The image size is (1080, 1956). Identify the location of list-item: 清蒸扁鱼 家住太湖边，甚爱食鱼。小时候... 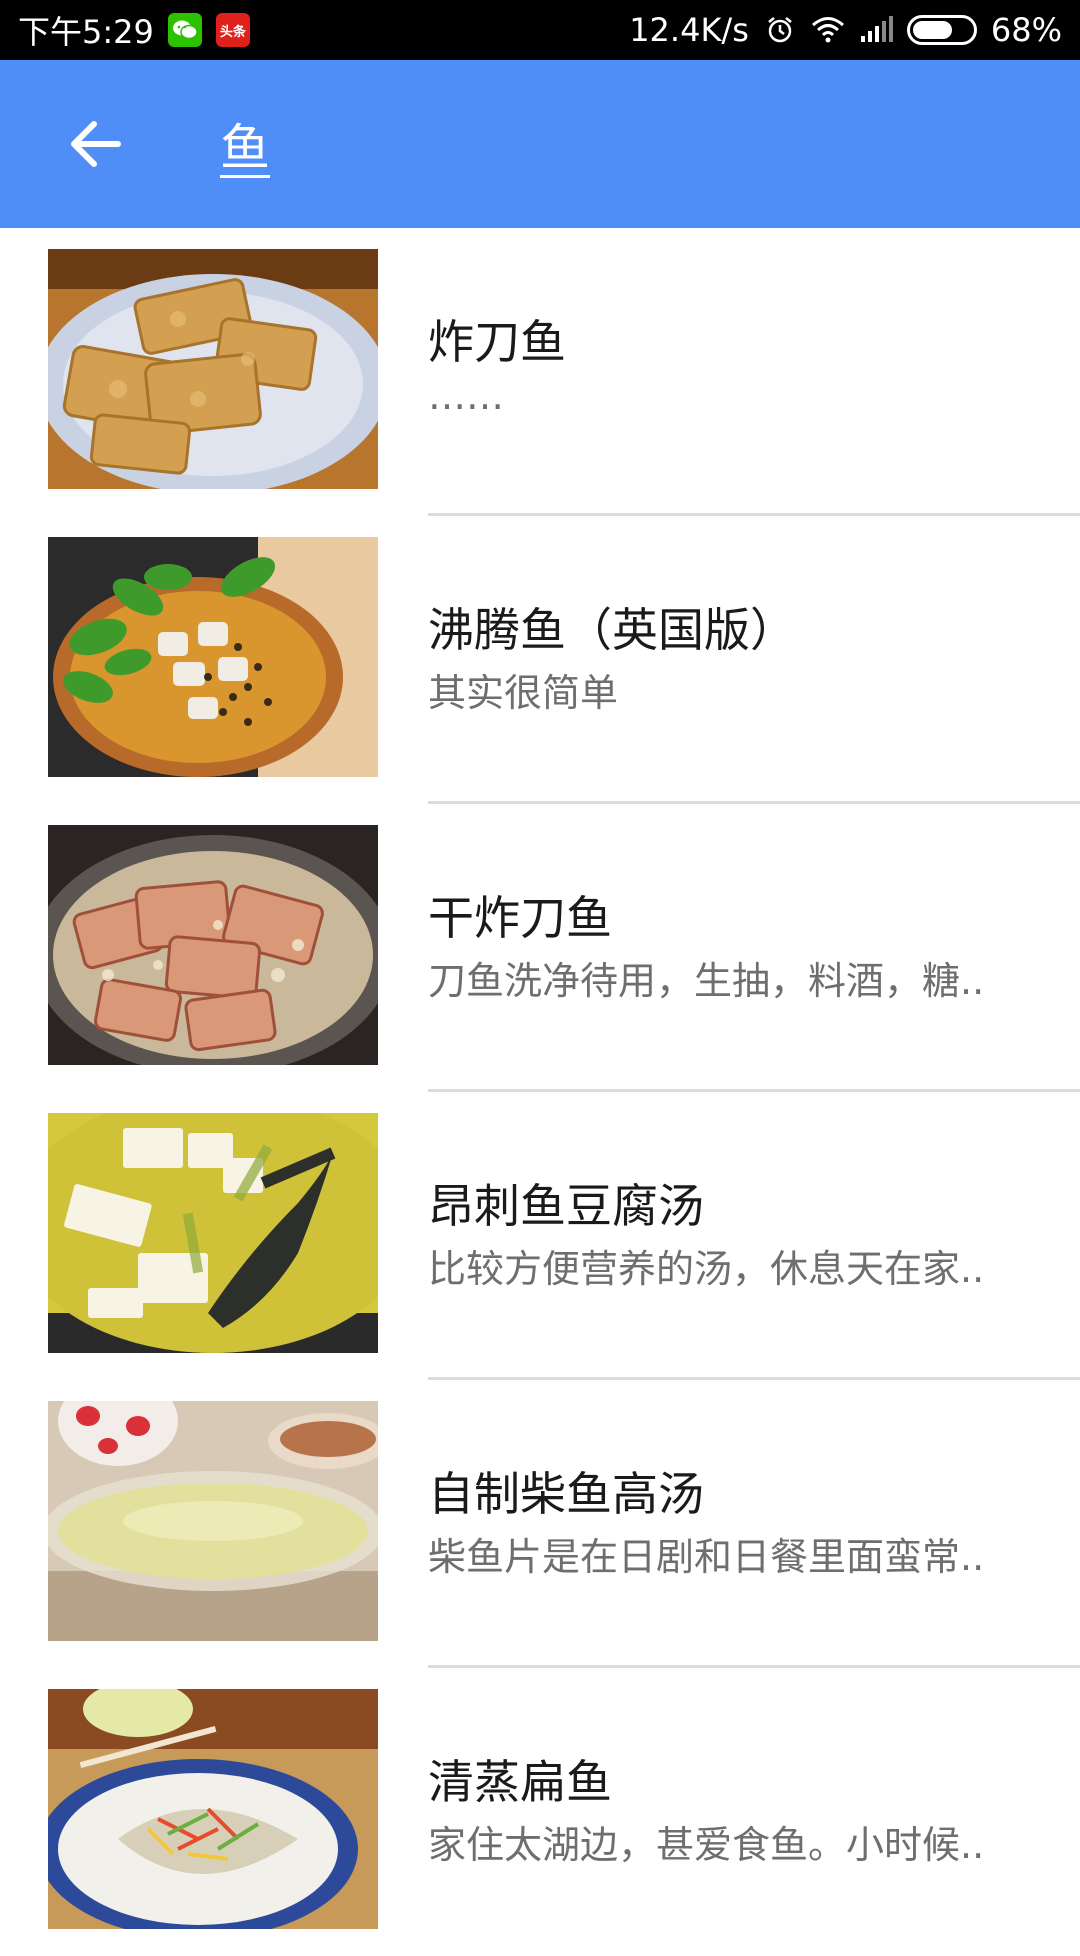
(540, 1812).